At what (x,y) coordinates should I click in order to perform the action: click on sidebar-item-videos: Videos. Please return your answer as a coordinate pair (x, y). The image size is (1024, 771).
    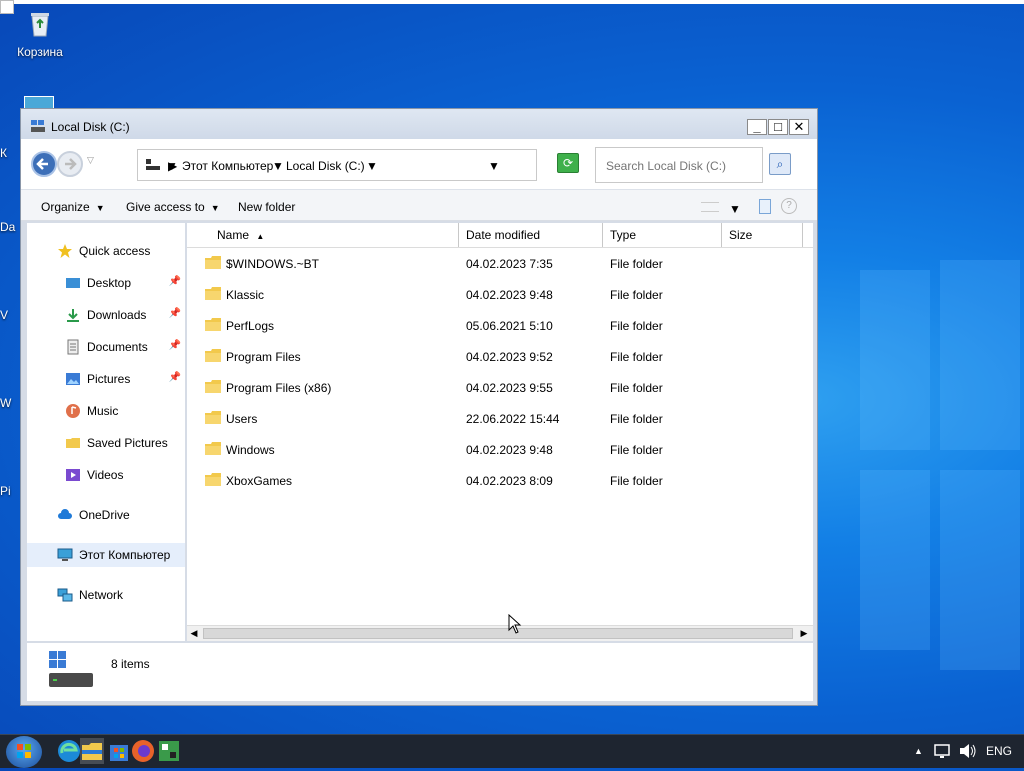
    Looking at the image, I should click on (106, 475).